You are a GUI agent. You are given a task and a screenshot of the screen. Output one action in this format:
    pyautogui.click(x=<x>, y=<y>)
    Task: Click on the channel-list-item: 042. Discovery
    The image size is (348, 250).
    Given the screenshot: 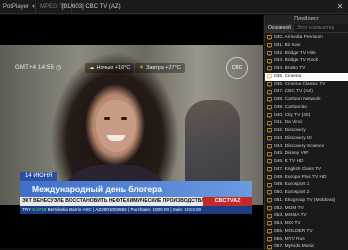 What is the action you would take?
    pyautogui.click(x=306, y=131)
    